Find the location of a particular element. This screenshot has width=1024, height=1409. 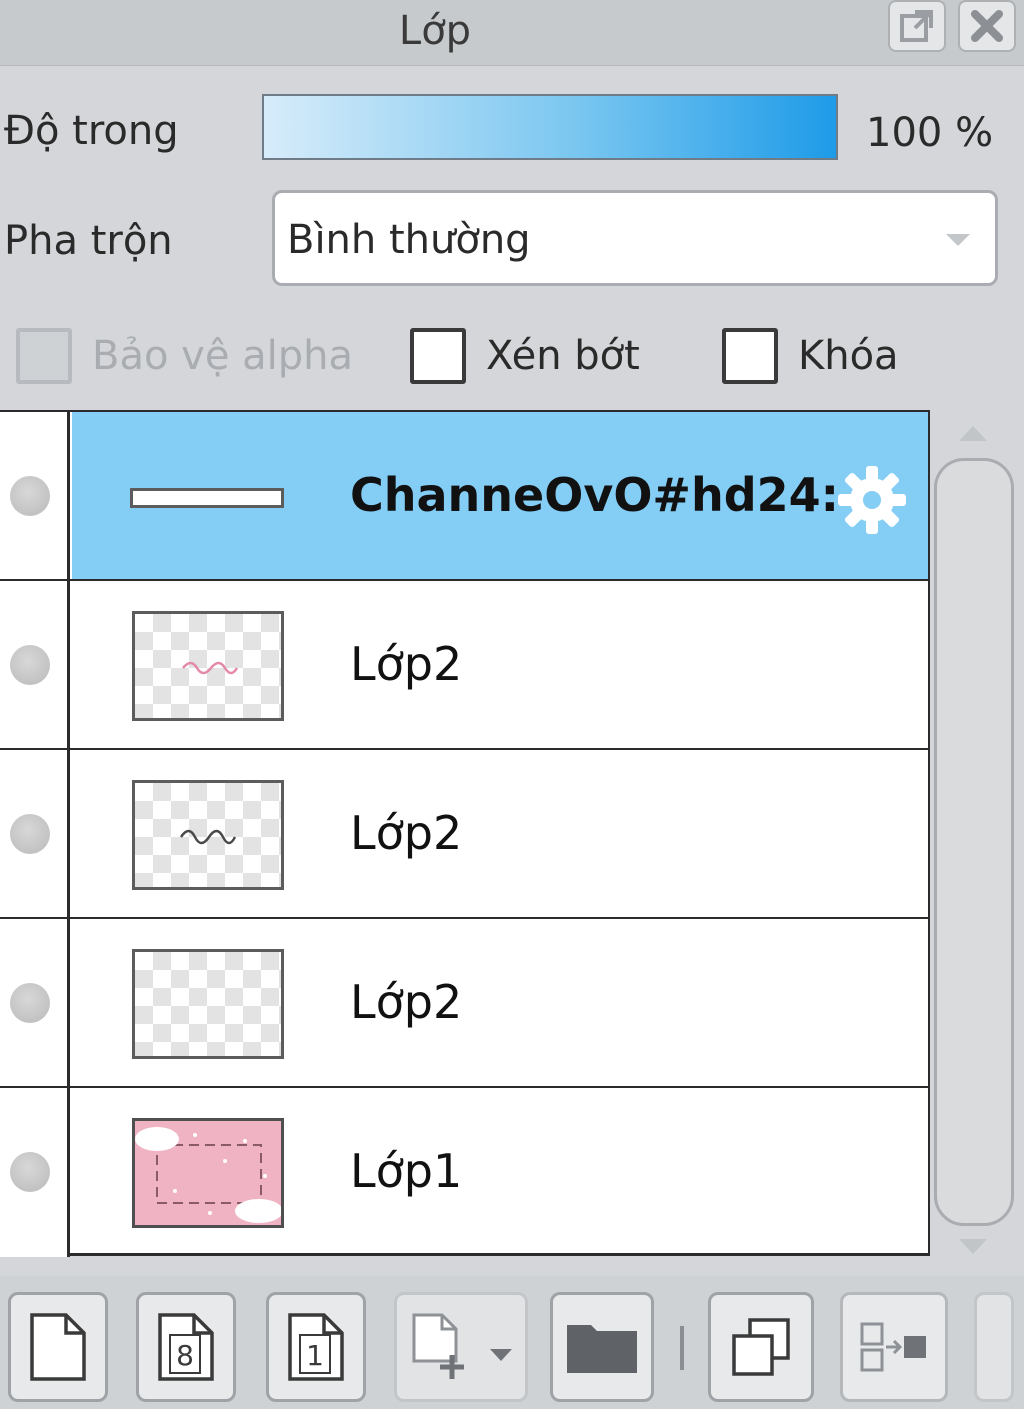

layer-row: ChanneOvO#hd24: is located at coordinates (464, 496).